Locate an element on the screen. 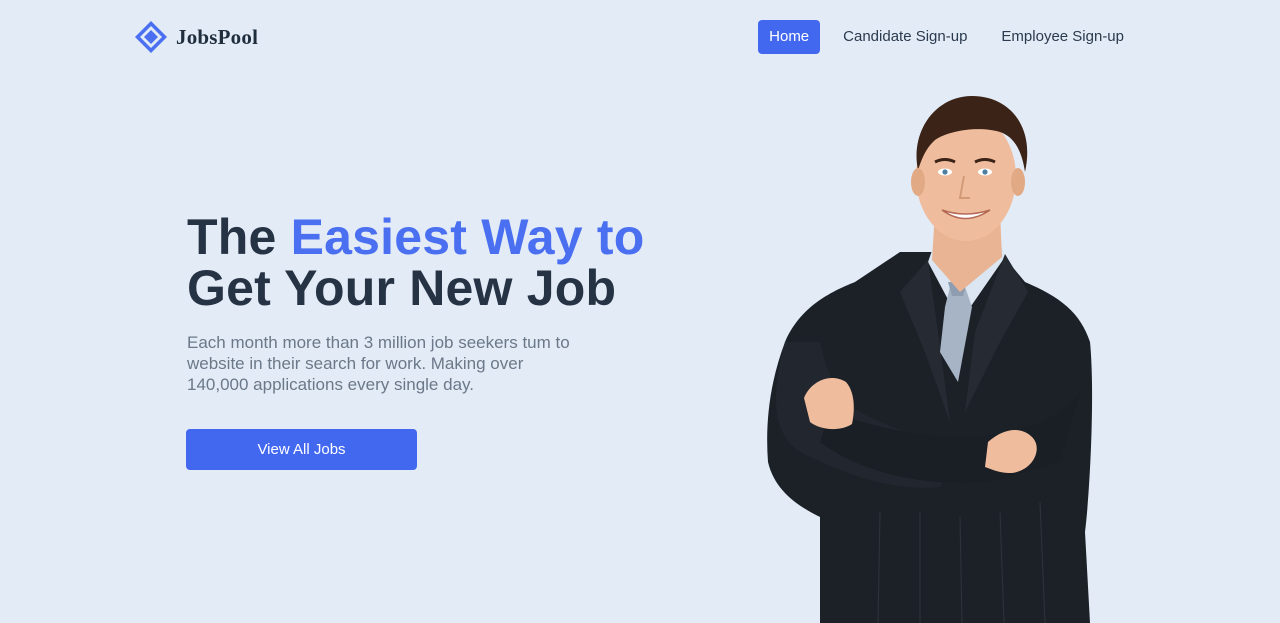 Image resolution: width=1280 pixels, height=623 pixels. main-nav: Home Candidate Sign-up Employee Sign-up is located at coordinates (940, 37).